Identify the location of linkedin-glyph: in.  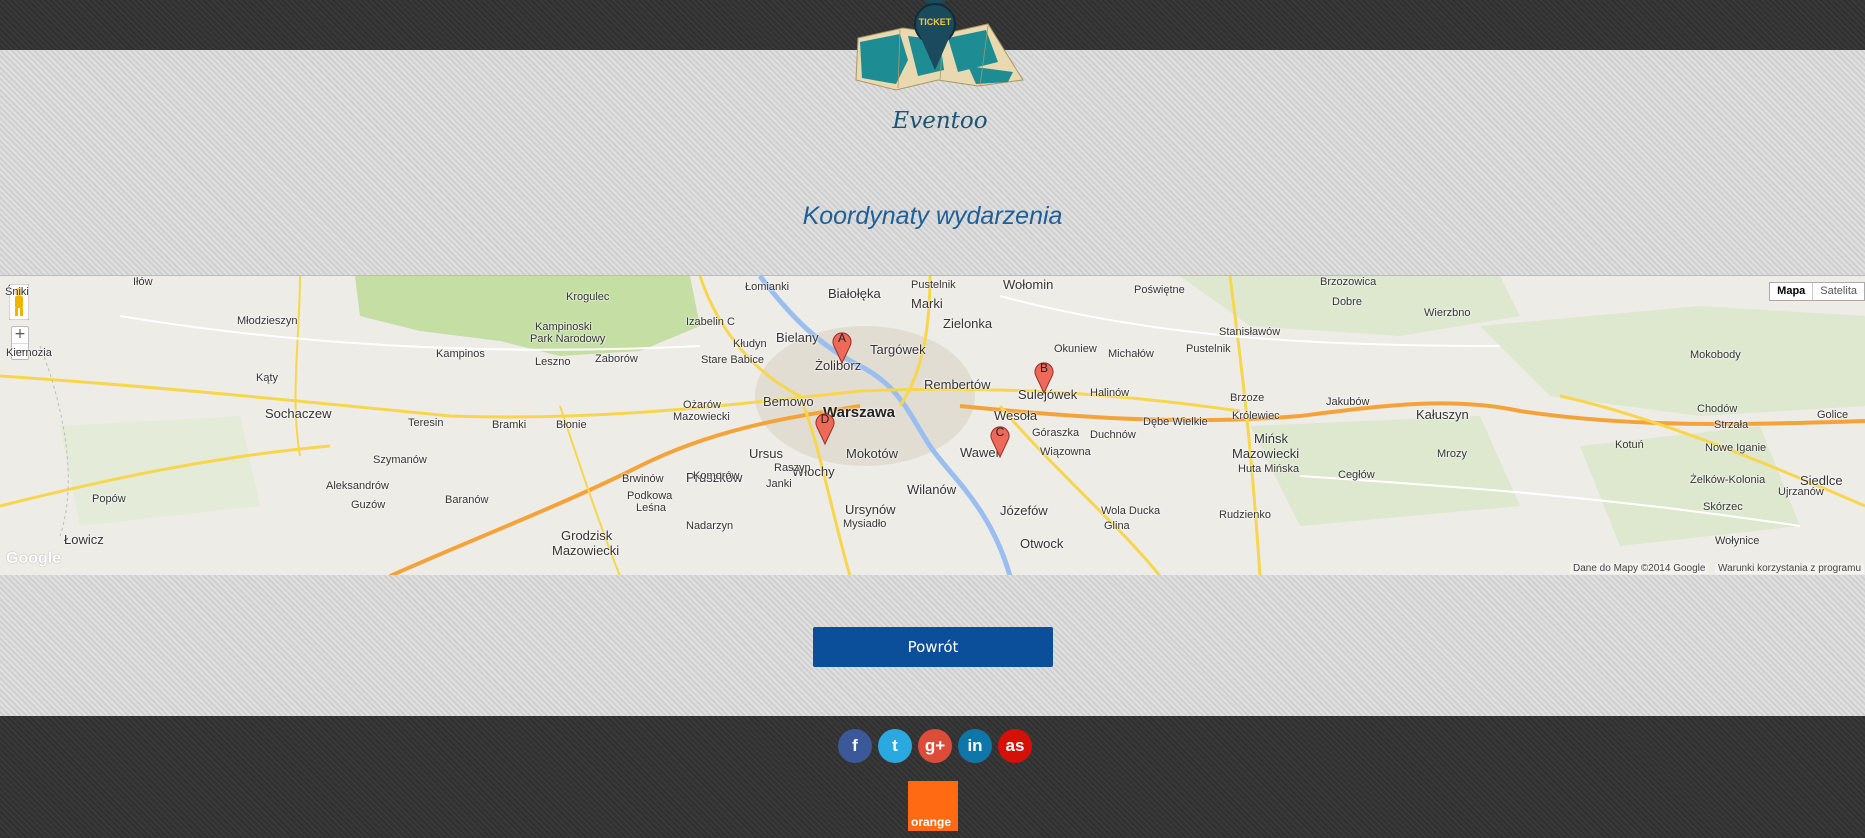
(975, 745).